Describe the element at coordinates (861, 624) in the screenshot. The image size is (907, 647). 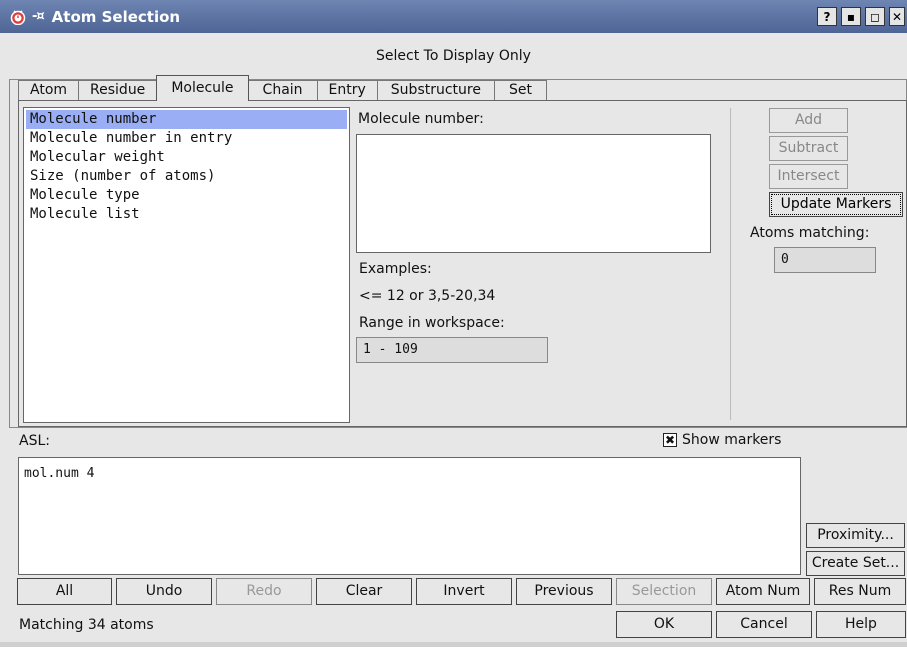
I see `help-button: Help` at that location.